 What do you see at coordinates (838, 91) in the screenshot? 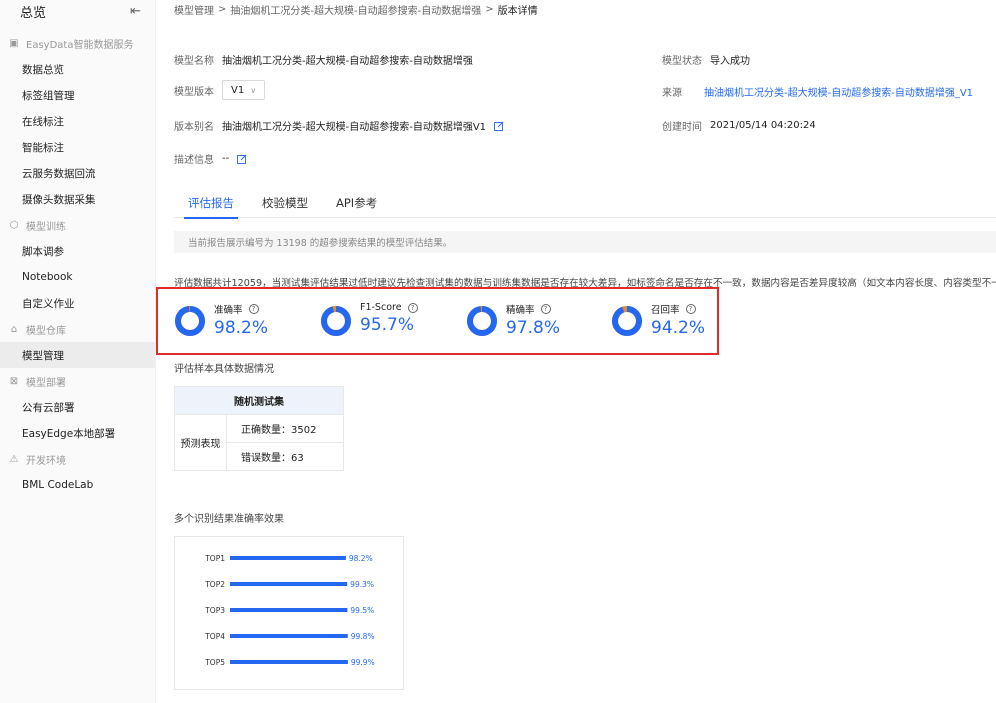
I see `source-link: 抽油烟机工况分类-超大规模-自动超参搜索-自动数据增强_V1` at bounding box center [838, 91].